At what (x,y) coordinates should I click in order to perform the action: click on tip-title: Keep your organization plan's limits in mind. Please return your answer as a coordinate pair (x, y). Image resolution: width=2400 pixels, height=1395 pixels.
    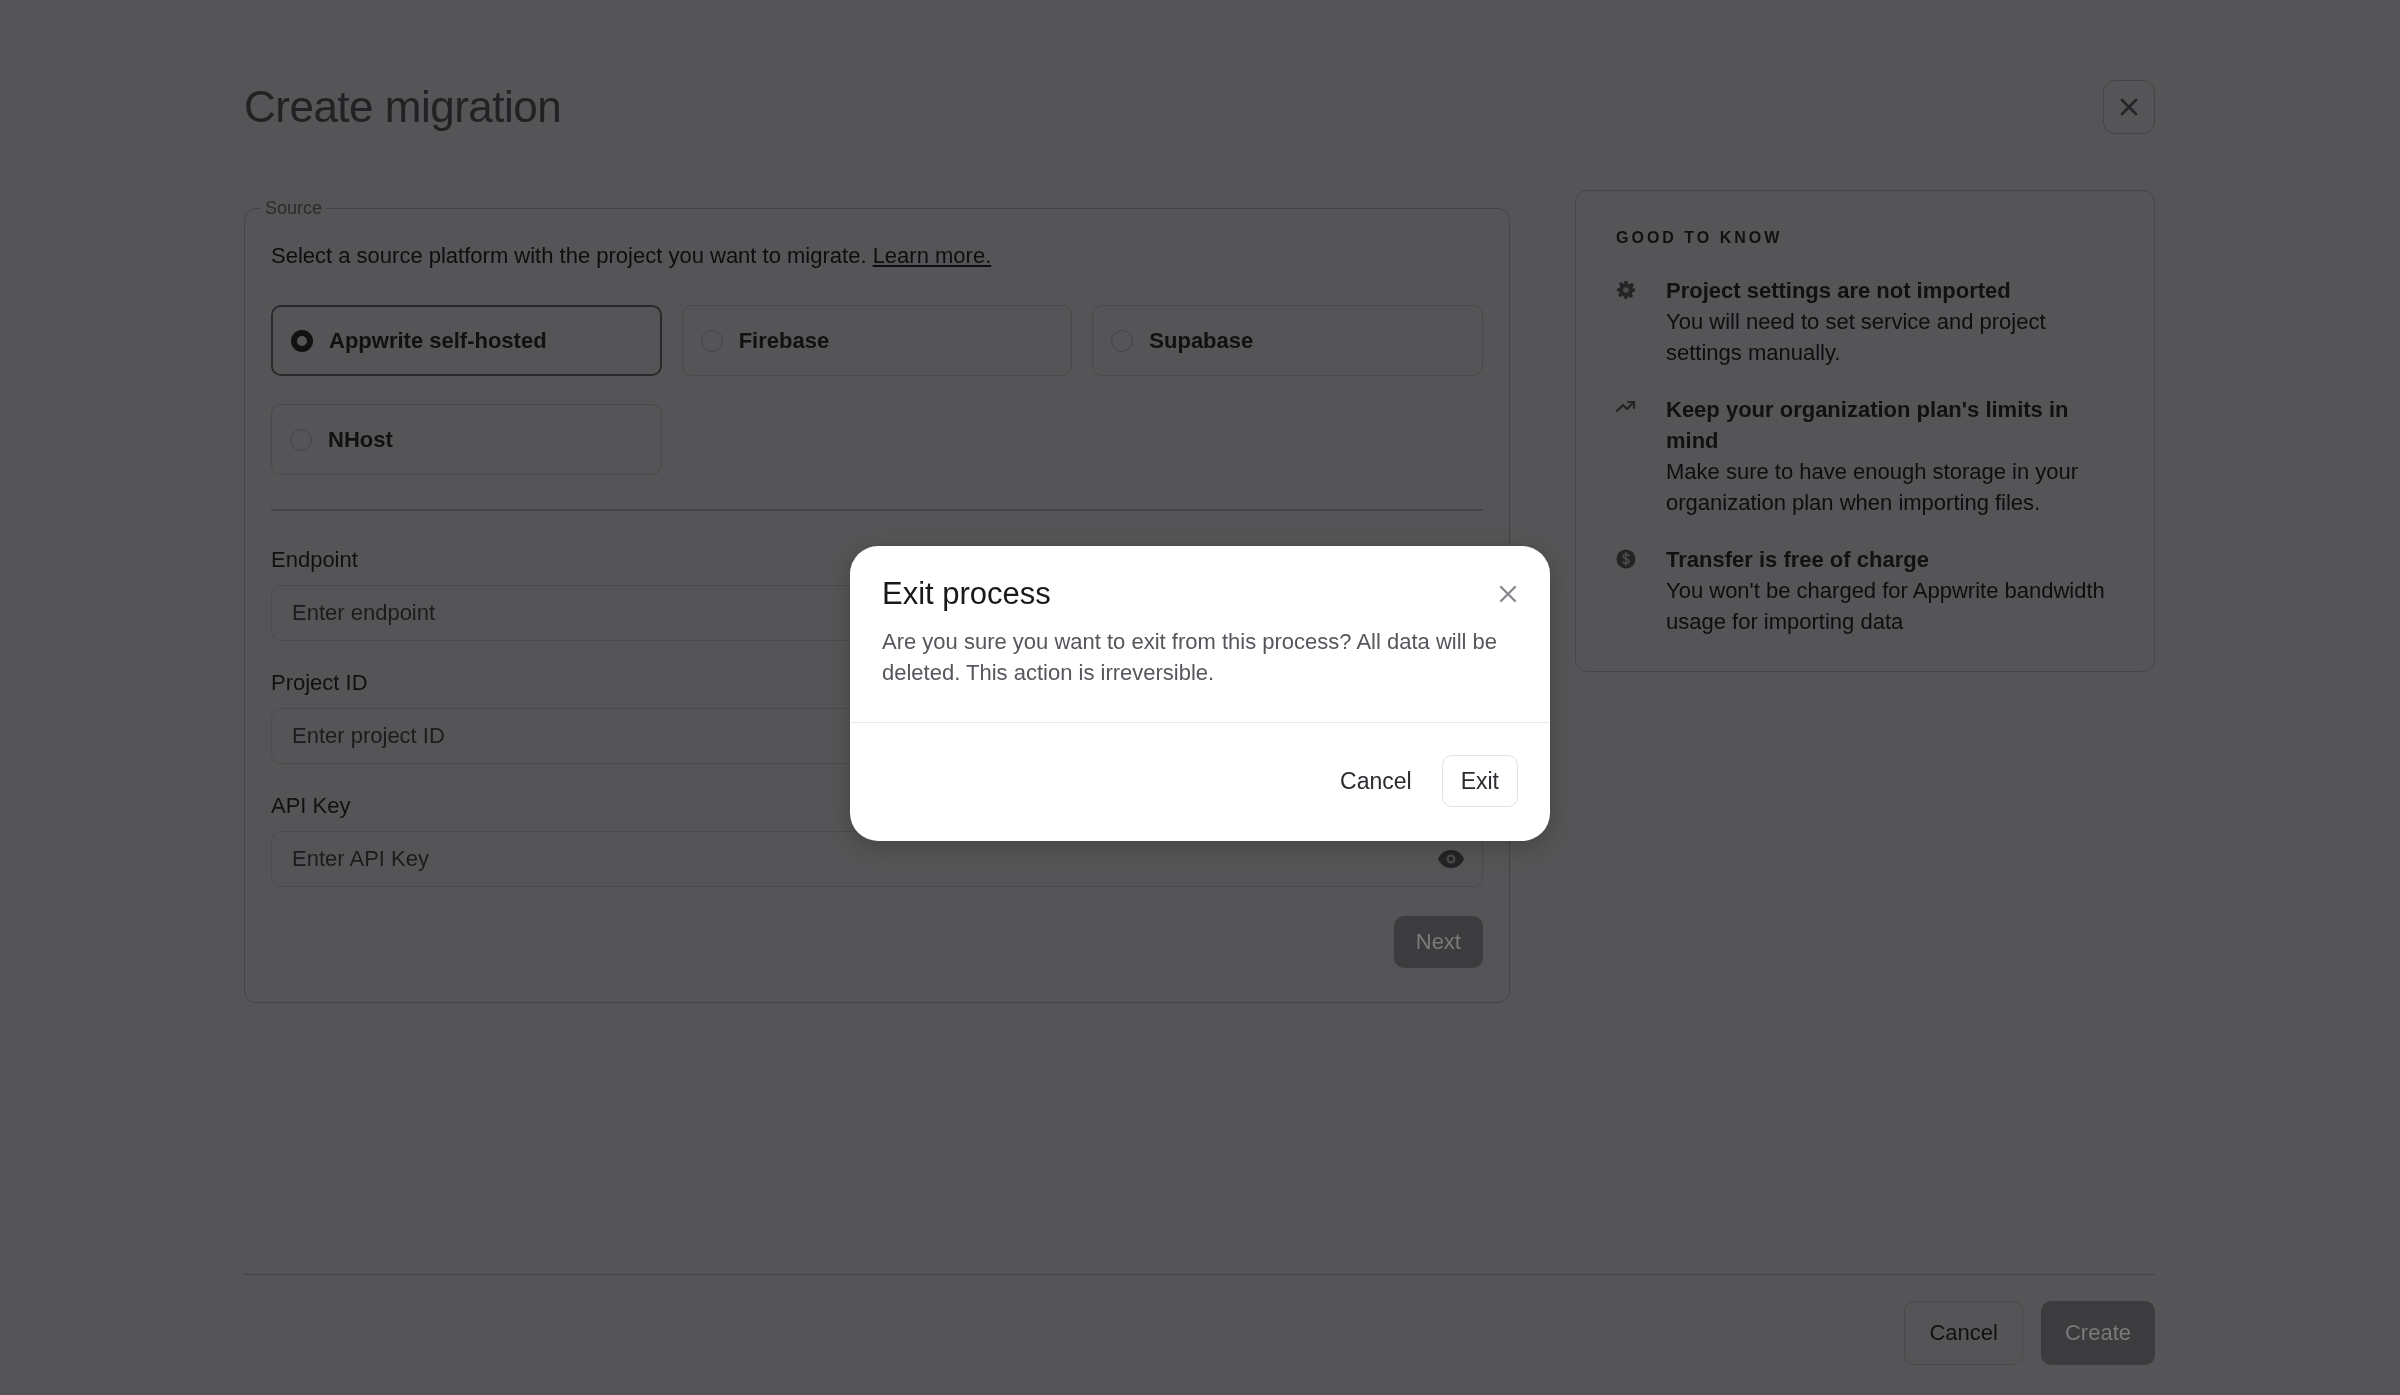
    Looking at the image, I should click on (1868, 425).